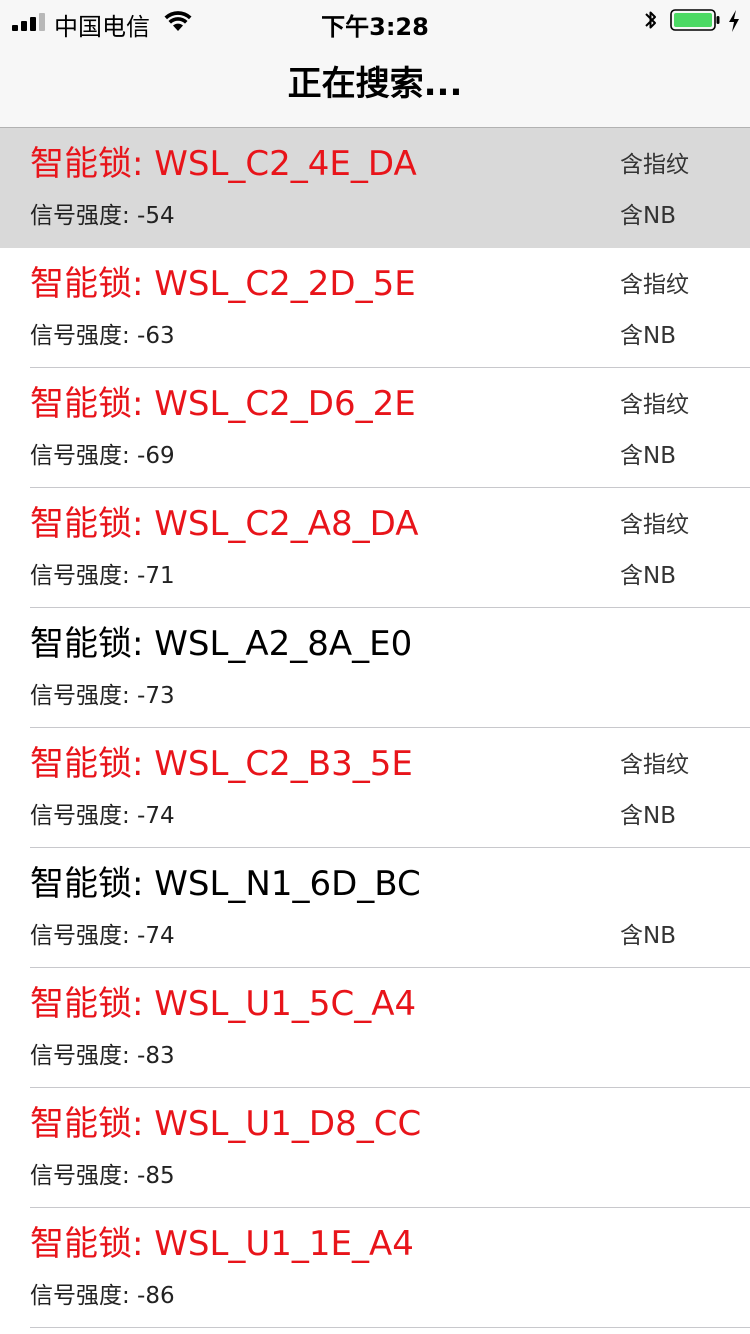 This screenshot has height=1334, width=750. I want to click on device-row: 智能锁: WSL_A2_8A_E0 信号强度: -73, so click(375, 668).